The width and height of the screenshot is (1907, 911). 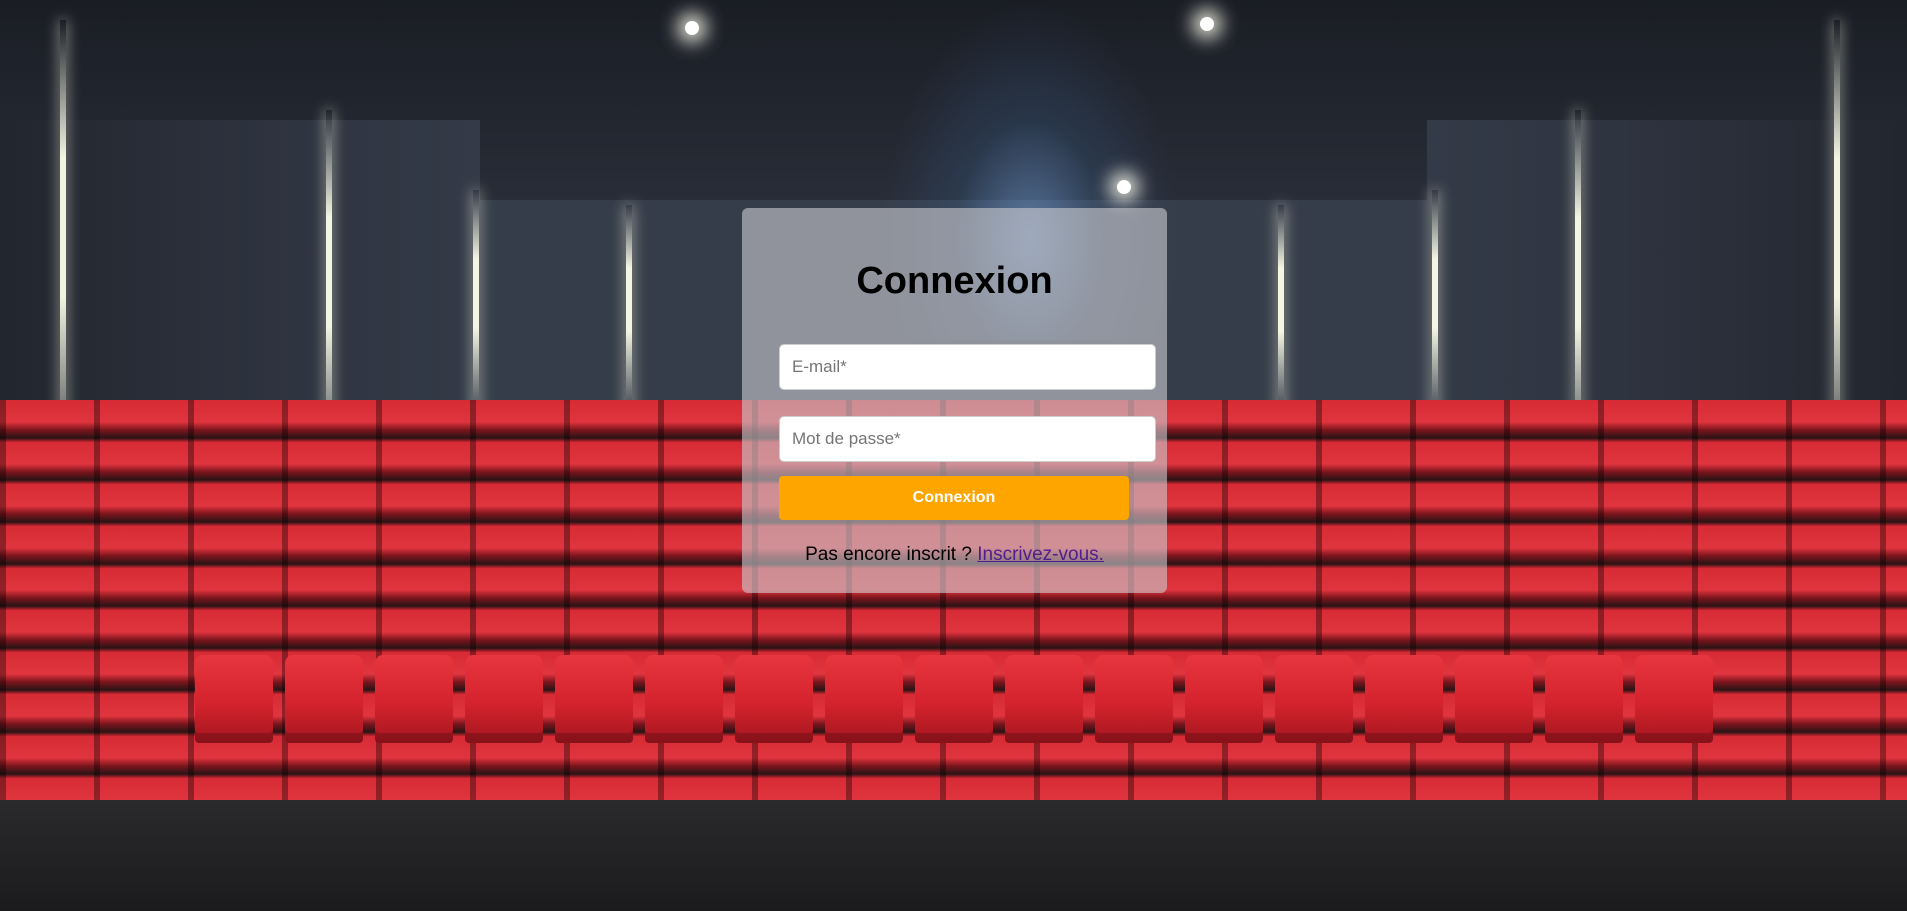 I want to click on signup-prompt-text: Pas encore inscrit ?, so click(x=888, y=554).